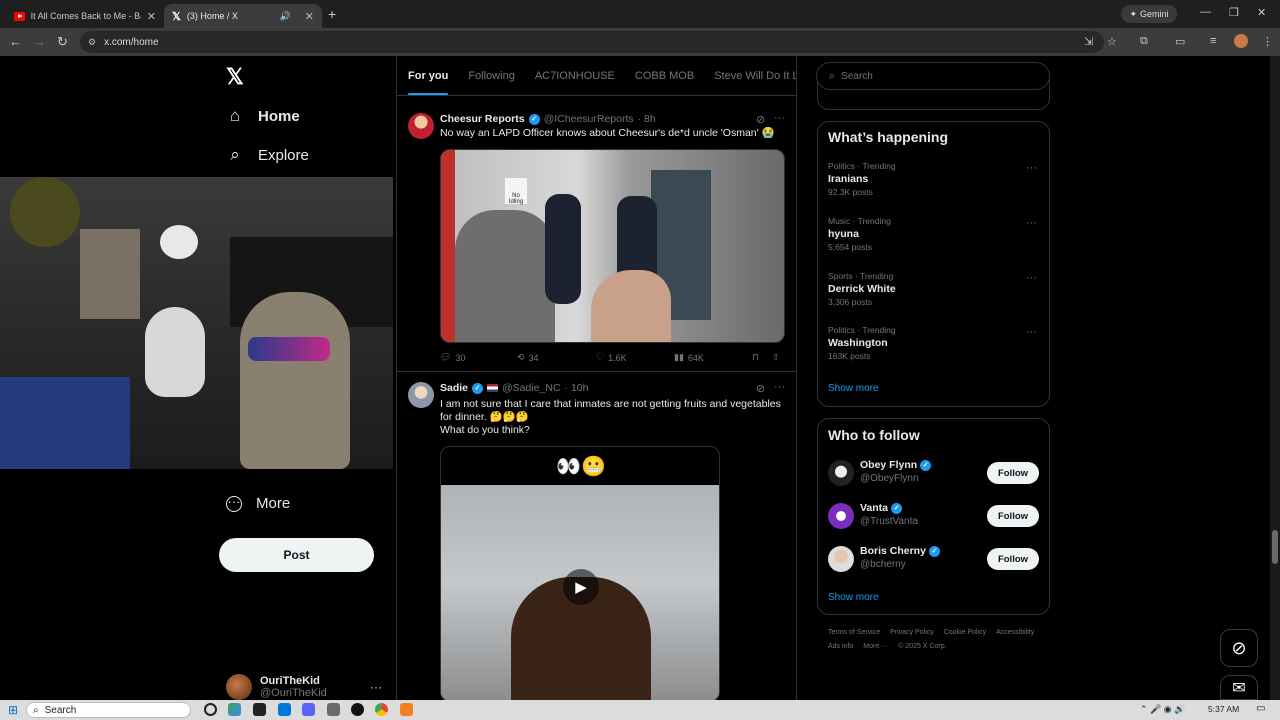  I want to click on maximize-window-button: ❐, so click(1234, 12).